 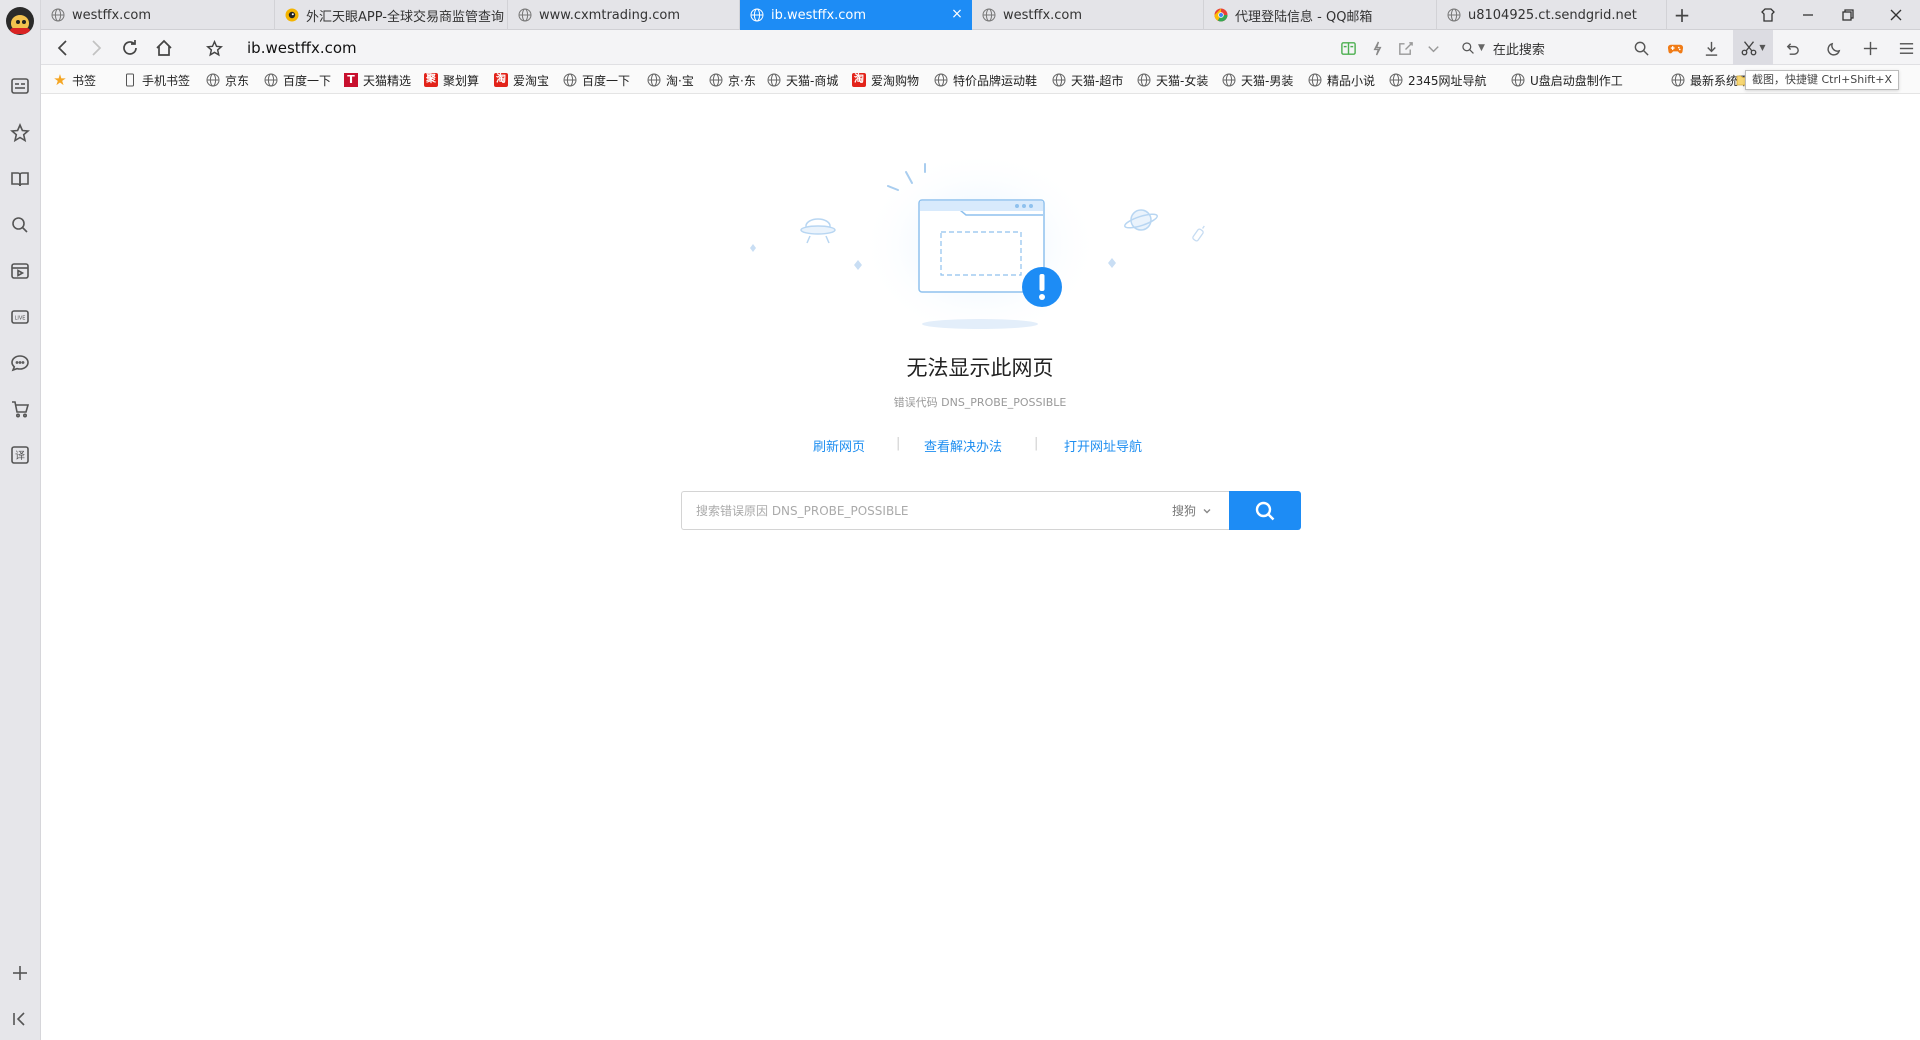 What do you see at coordinates (1172, 80) in the screenshot?
I see `bookmark-item: 天猫-女装` at bounding box center [1172, 80].